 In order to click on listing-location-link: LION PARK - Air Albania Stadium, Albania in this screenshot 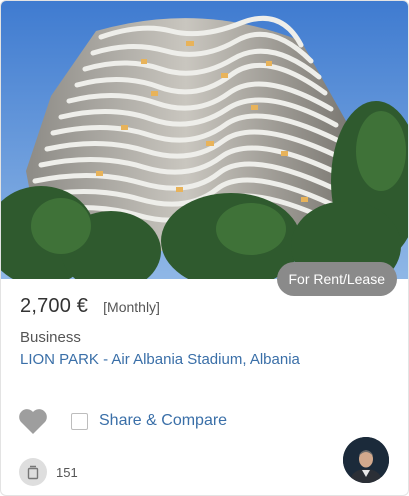, I will do `click(160, 359)`.